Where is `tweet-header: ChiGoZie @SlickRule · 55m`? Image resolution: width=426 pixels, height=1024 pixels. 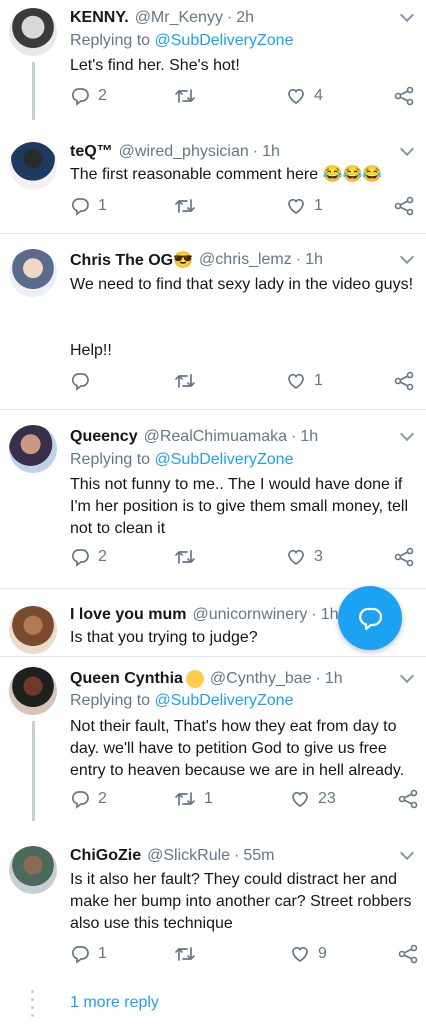
tweet-header: ChiGoZie @SlickRule · 55m is located at coordinates (172, 856).